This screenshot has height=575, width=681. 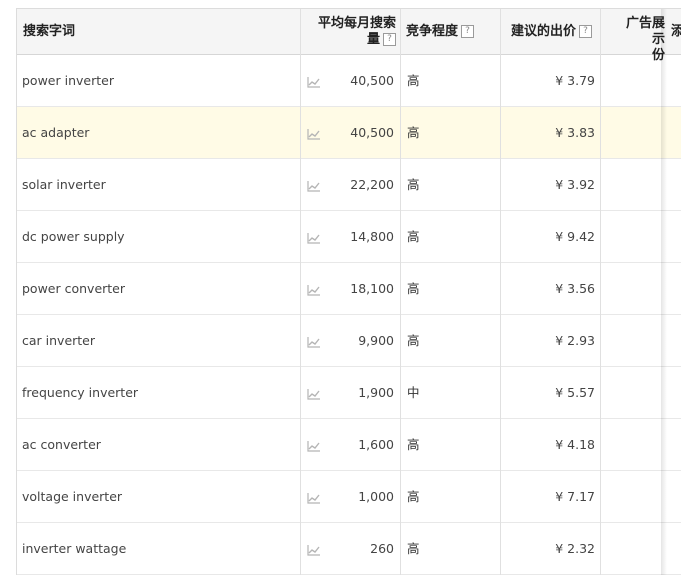 I want to click on table-row: dc power supply 14,800 高 ¥ 9.42, so click(x=349, y=237).